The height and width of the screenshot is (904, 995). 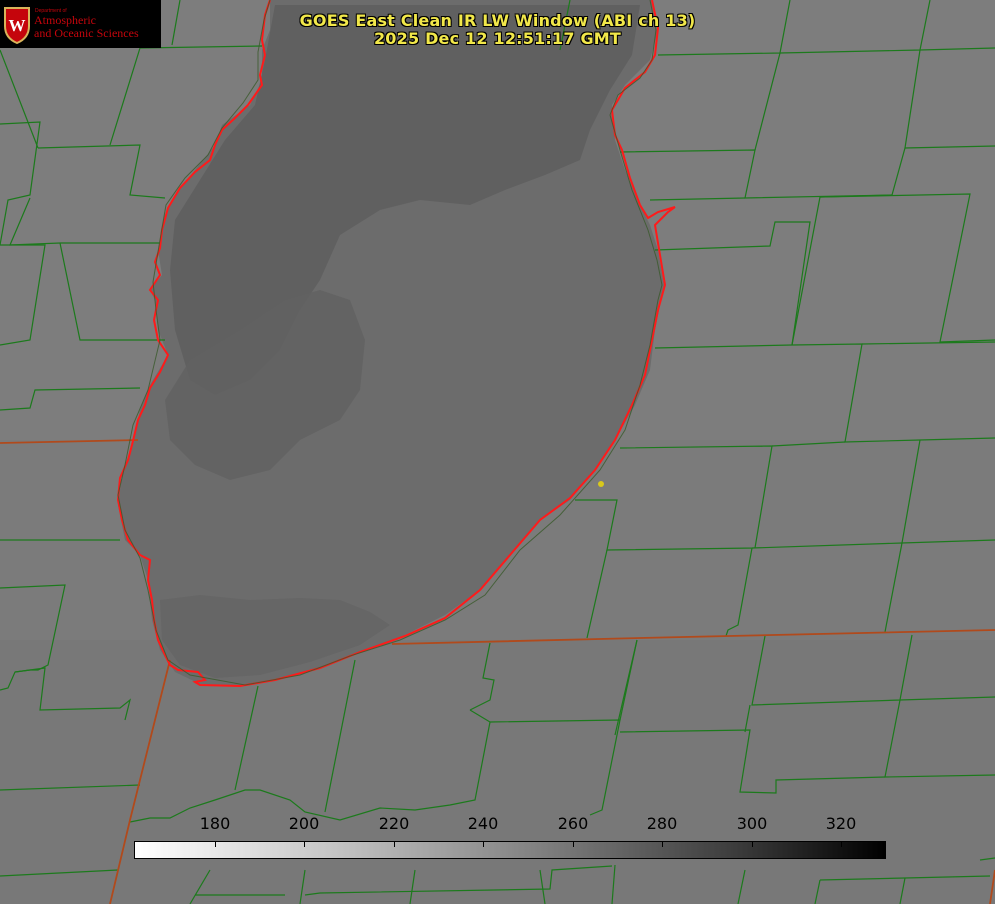 I want to click on colorbar-tick-label: 200, so click(x=304, y=823).